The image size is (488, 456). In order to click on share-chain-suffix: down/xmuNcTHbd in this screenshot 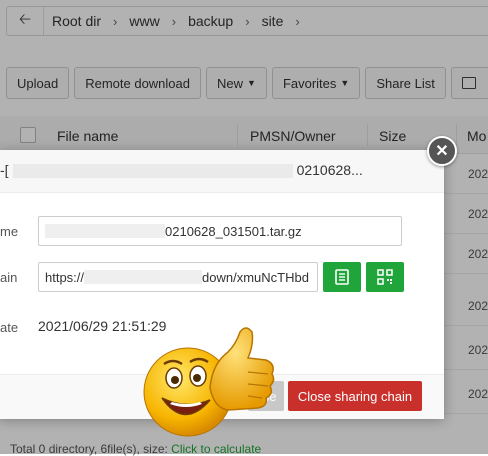, I will do `click(255, 277)`.